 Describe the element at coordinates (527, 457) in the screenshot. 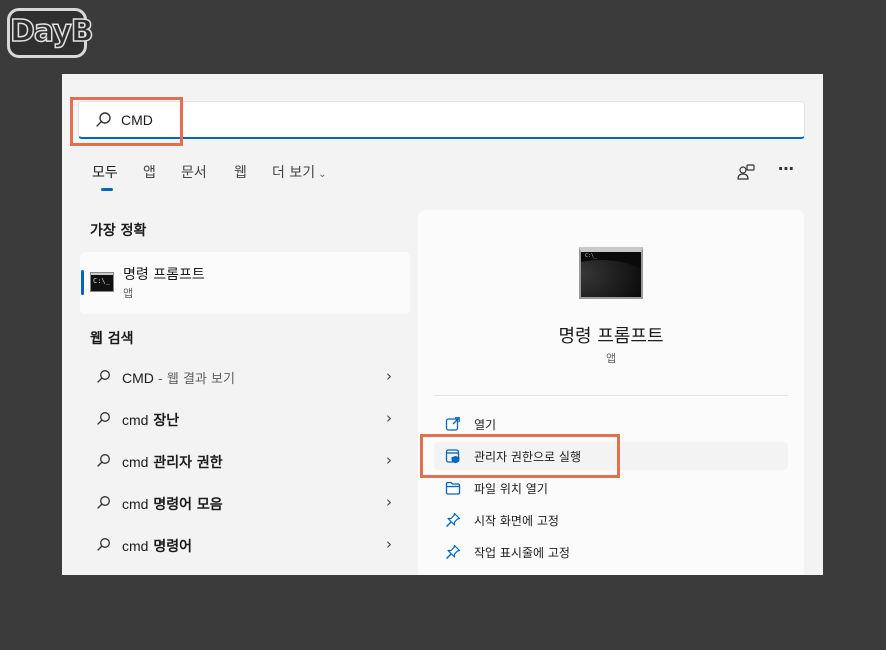

I see `action-label: 관리자 권한으로 실행` at that location.